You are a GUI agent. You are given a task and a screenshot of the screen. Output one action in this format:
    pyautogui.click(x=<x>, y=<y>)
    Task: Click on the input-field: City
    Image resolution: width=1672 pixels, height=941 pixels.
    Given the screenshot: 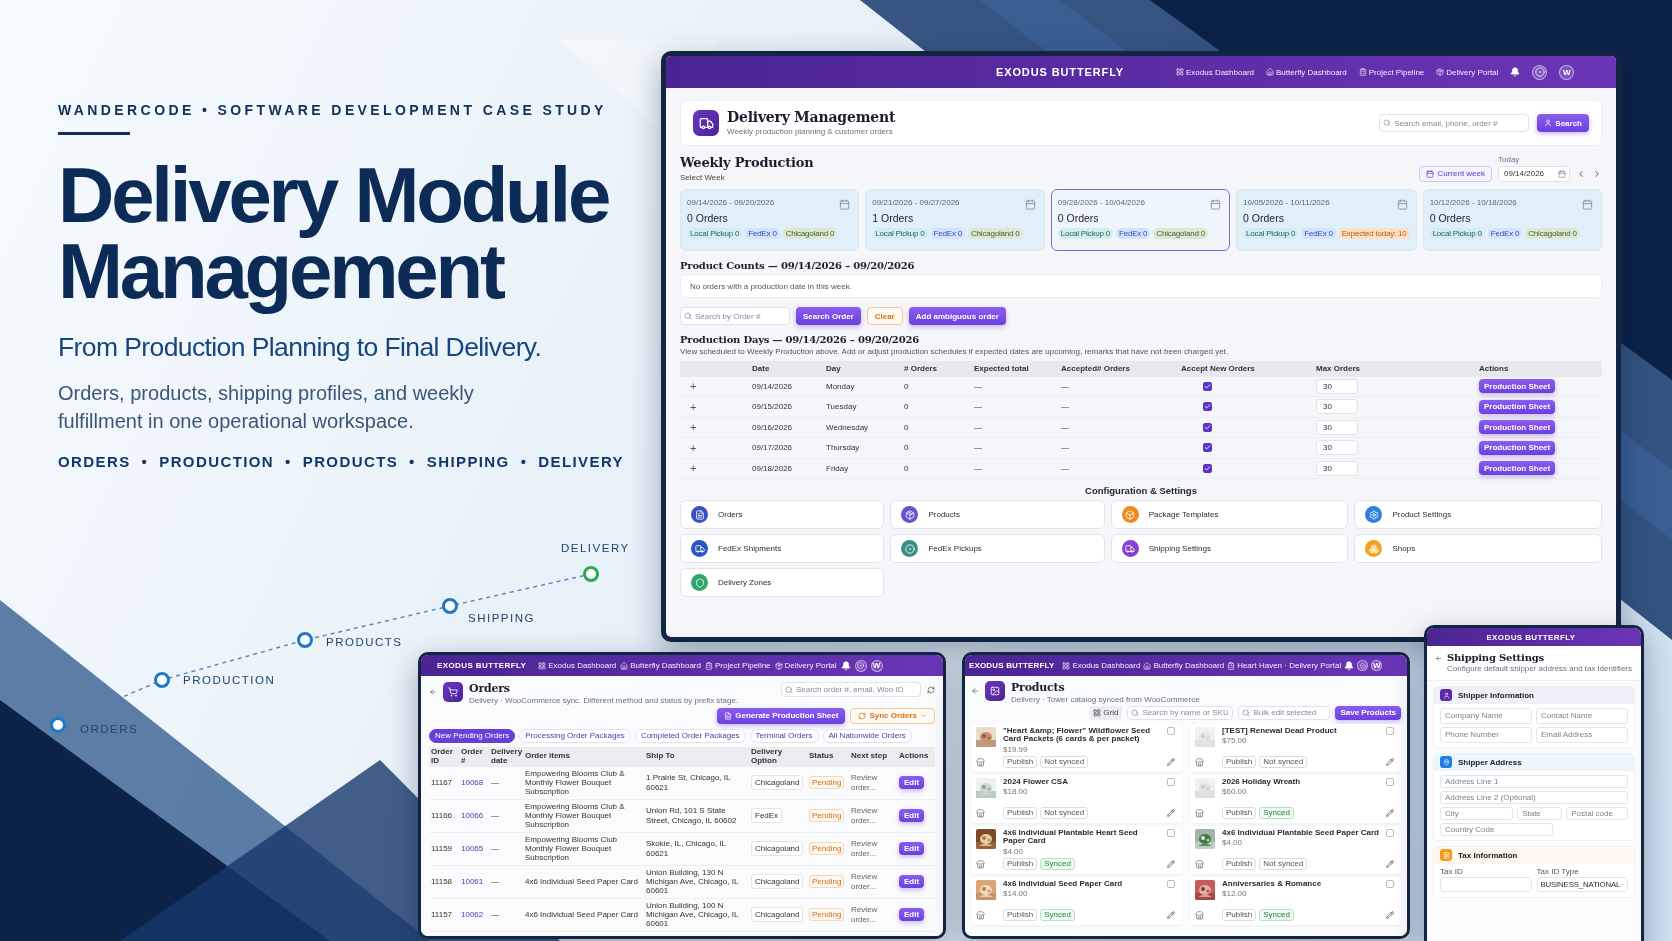 What is the action you would take?
    pyautogui.click(x=1477, y=813)
    